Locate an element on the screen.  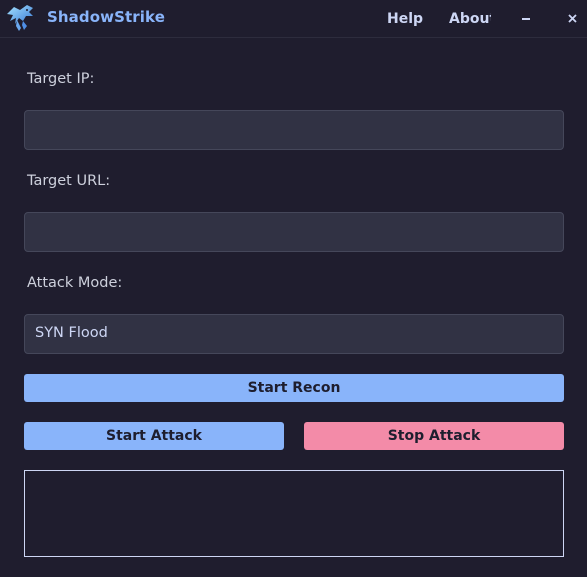
minimize-icon is located at coordinates (527, 18).